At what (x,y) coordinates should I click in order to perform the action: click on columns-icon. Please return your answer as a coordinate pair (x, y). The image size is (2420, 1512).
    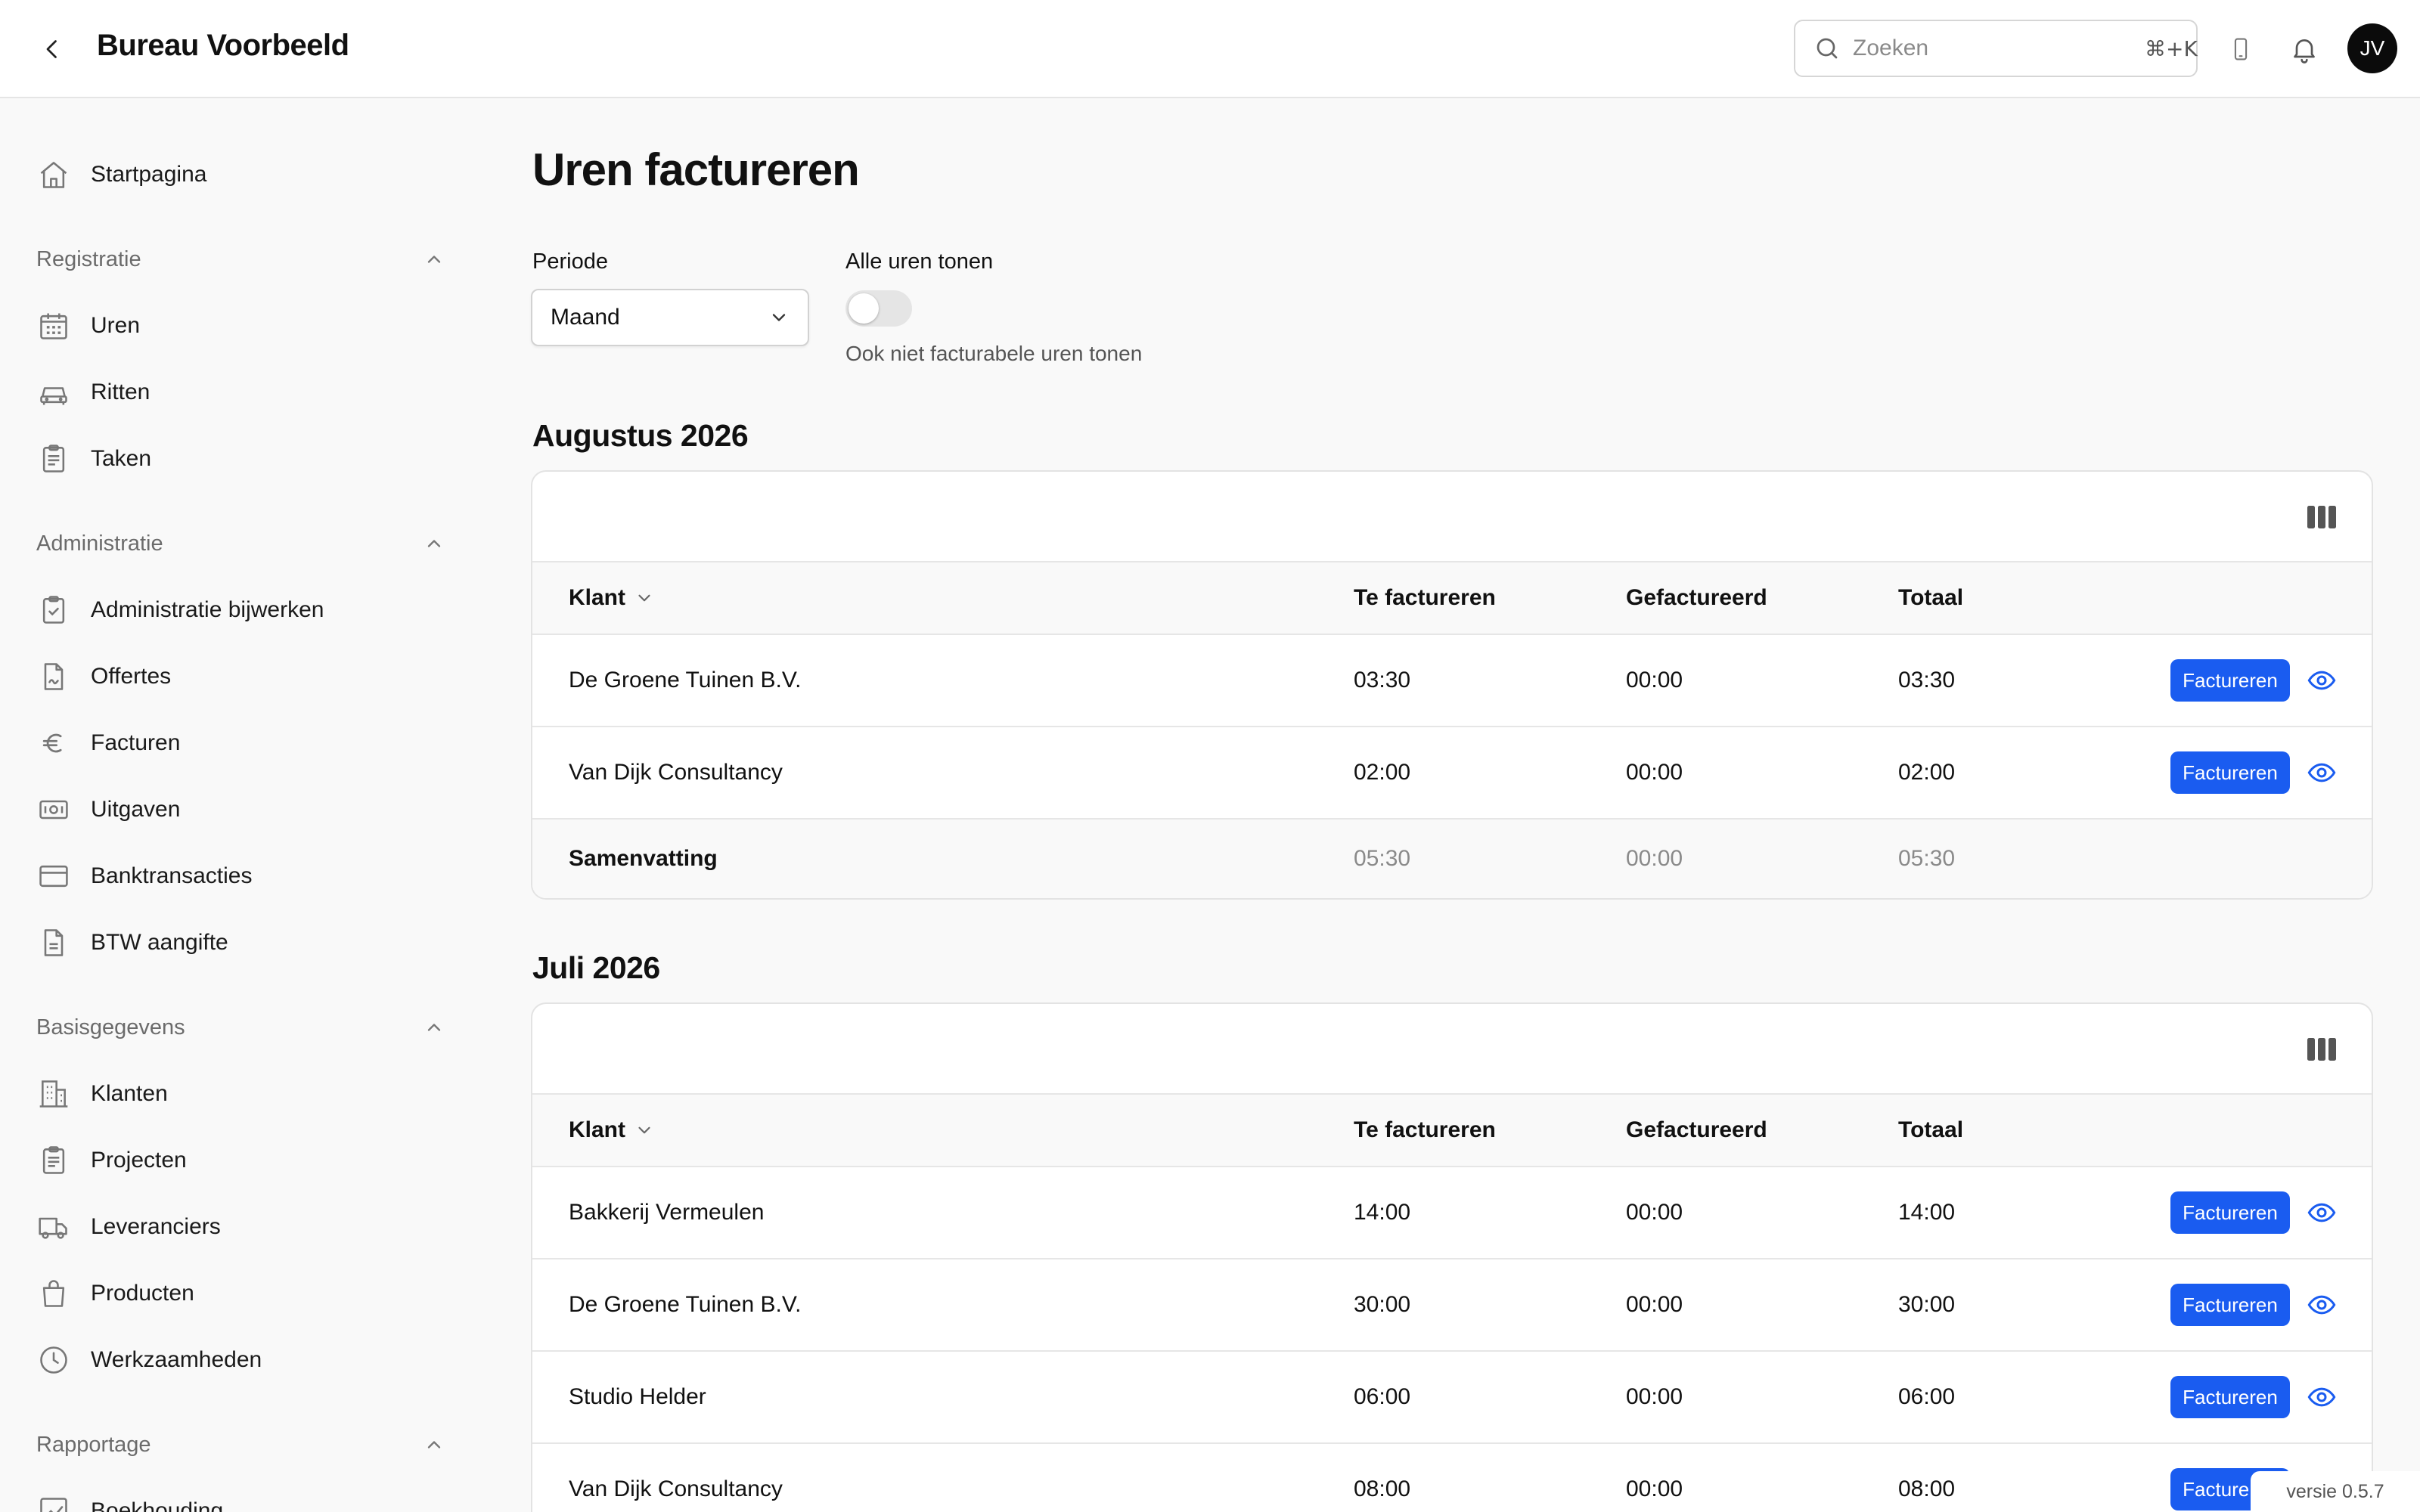
    Looking at the image, I should click on (2321, 517).